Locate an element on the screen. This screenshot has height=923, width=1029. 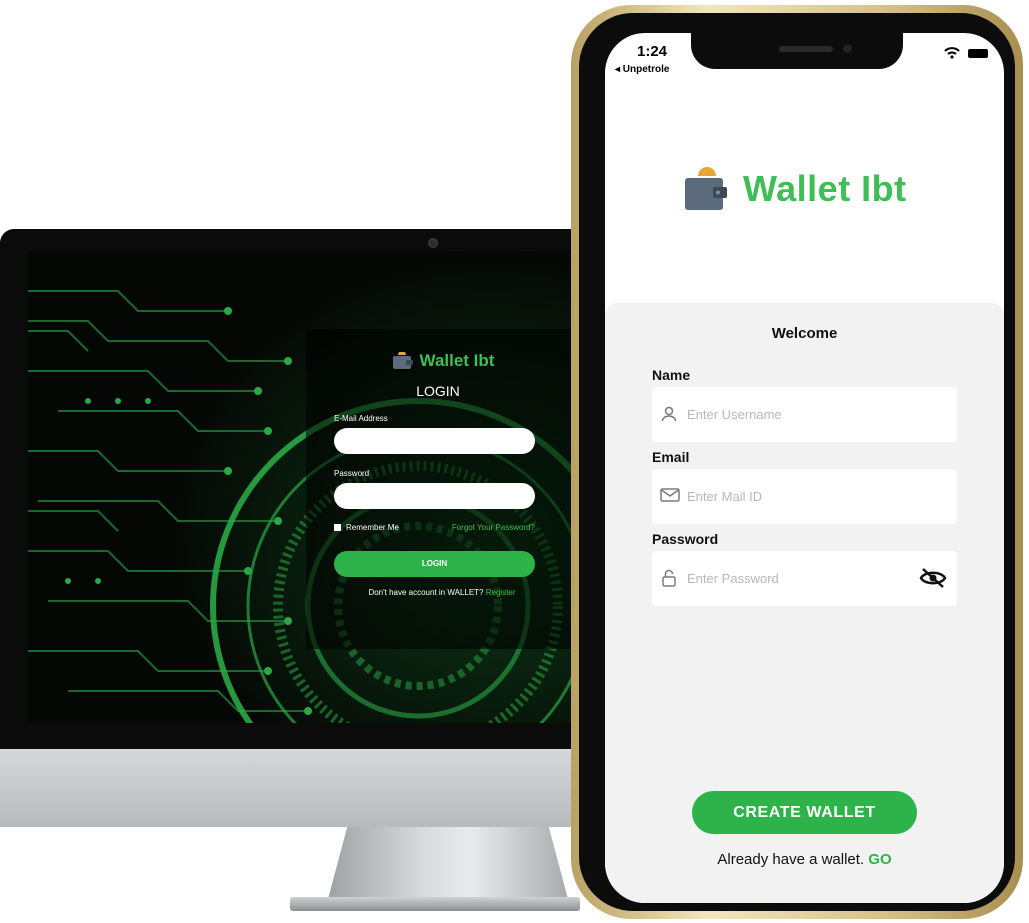
monitor-chin is located at coordinates (300, 788).